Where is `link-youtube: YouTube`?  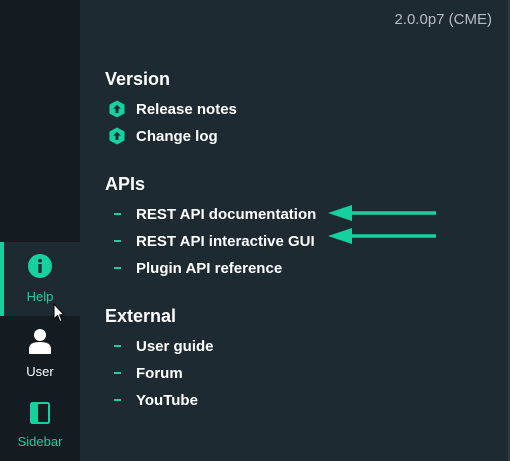
link-youtube: YouTube is located at coordinates (152, 400).